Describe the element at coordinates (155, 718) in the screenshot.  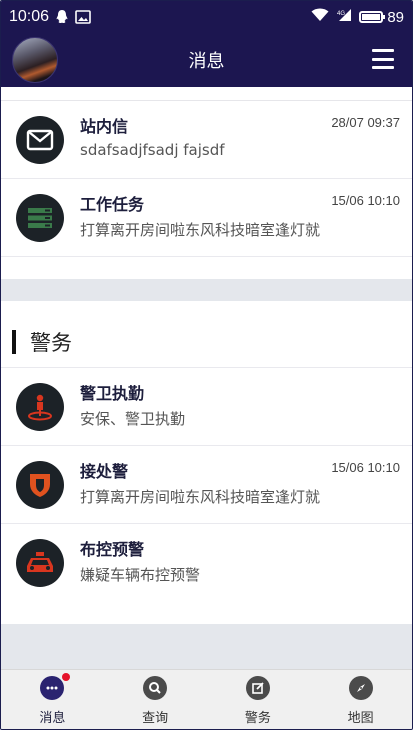
I see `tab-label: 查询` at that location.